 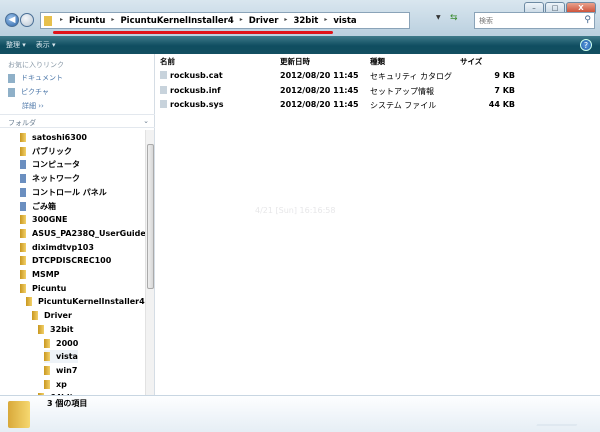 What do you see at coordinates (504, 90) in the screenshot?
I see `file-size: 7 KB` at bounding box center [504, 90].